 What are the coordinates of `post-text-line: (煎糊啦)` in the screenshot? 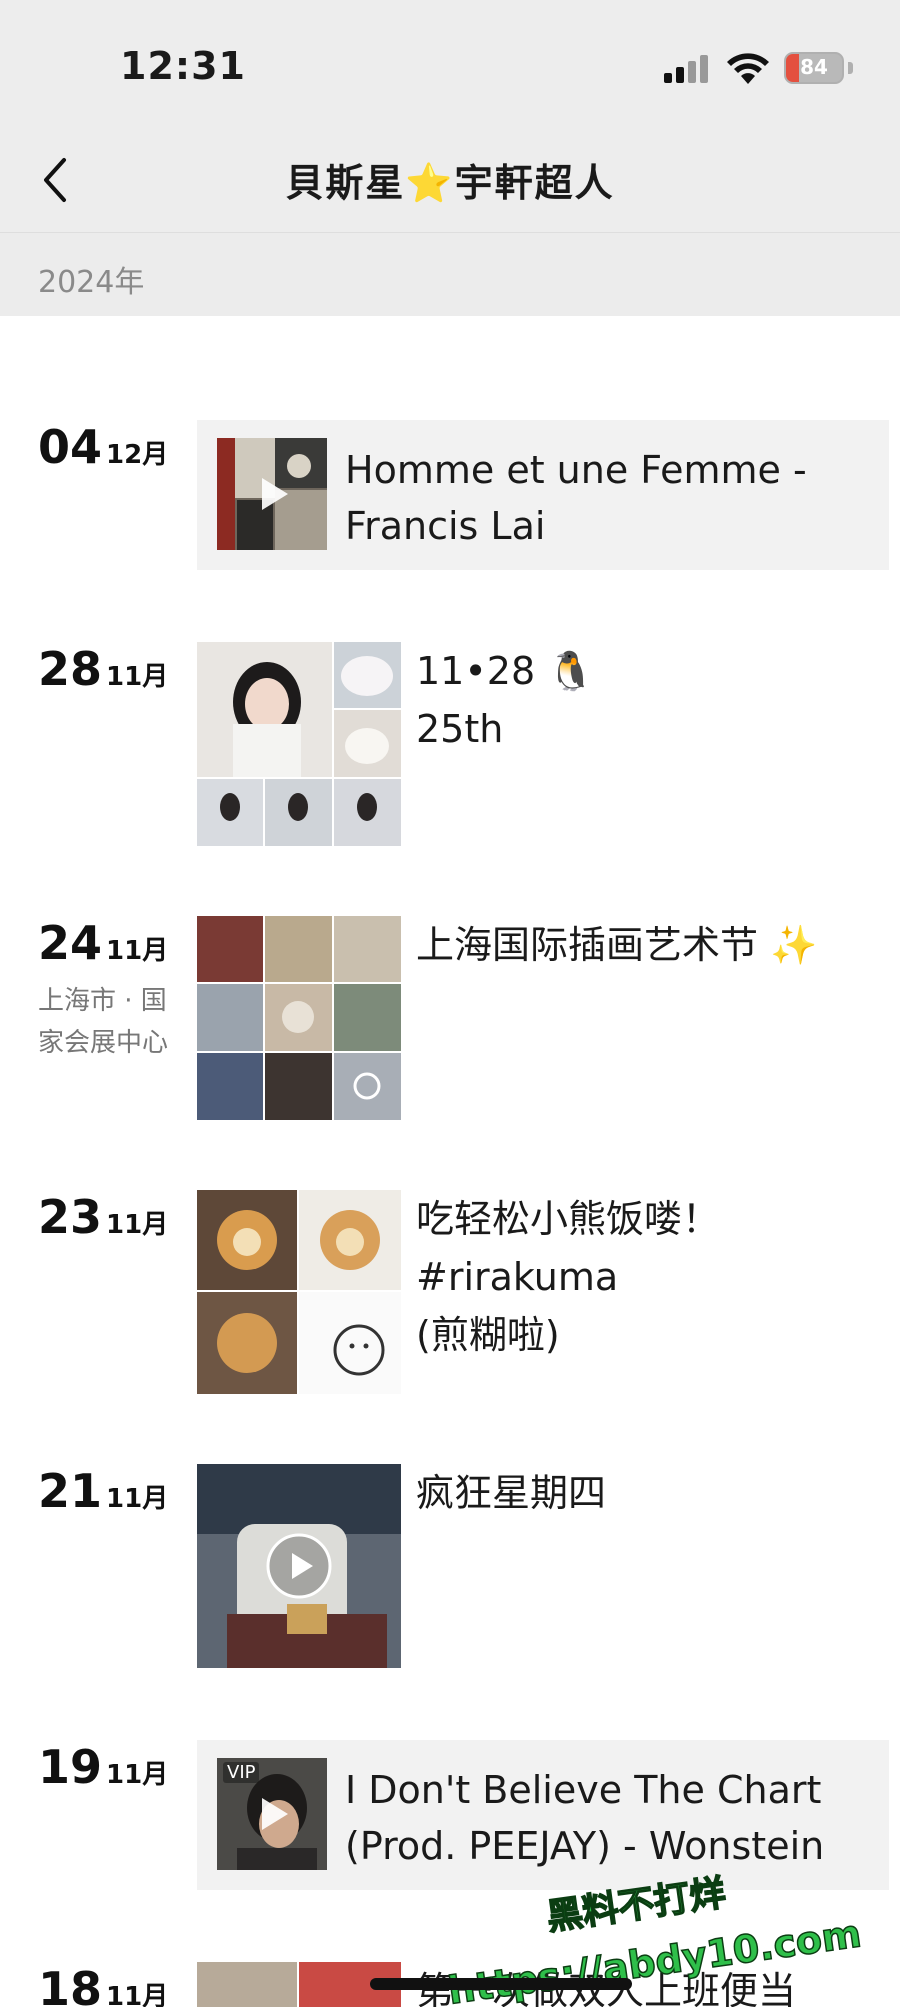 It's located at (488, 1335).